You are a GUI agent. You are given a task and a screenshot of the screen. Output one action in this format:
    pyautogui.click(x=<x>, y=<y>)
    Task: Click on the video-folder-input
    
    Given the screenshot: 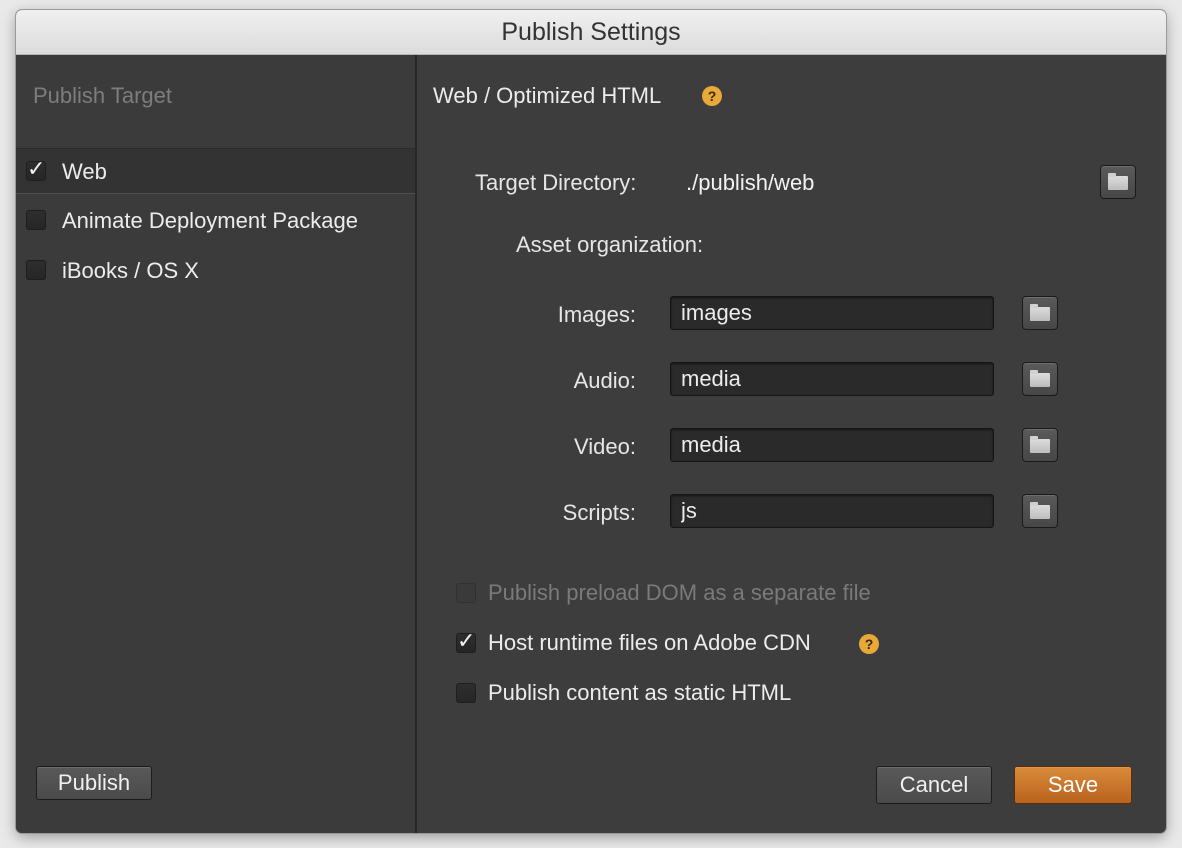 What is the action you would take?
    pyautogui.click(x=832, y=445)
    